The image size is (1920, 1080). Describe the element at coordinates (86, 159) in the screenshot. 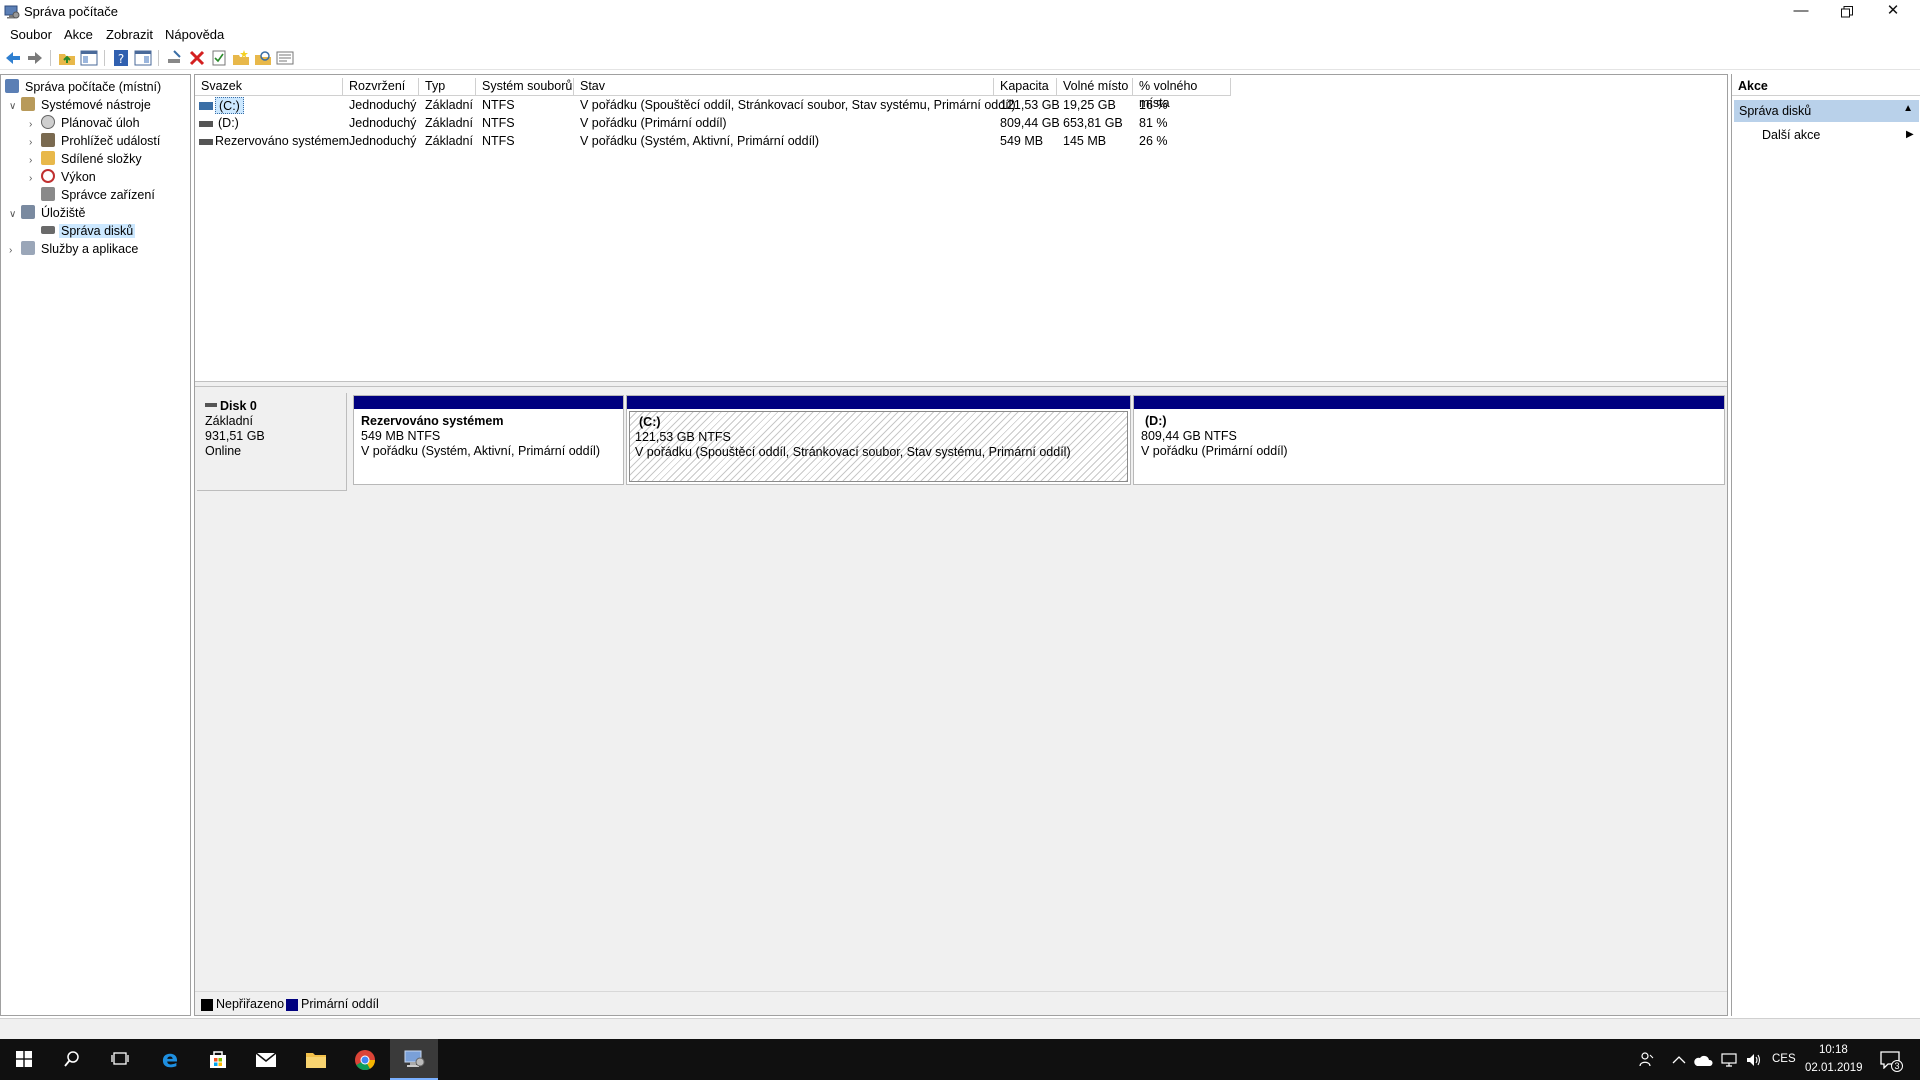

I see `tree-item-shared-folders: › Sdílené složky` at that location.